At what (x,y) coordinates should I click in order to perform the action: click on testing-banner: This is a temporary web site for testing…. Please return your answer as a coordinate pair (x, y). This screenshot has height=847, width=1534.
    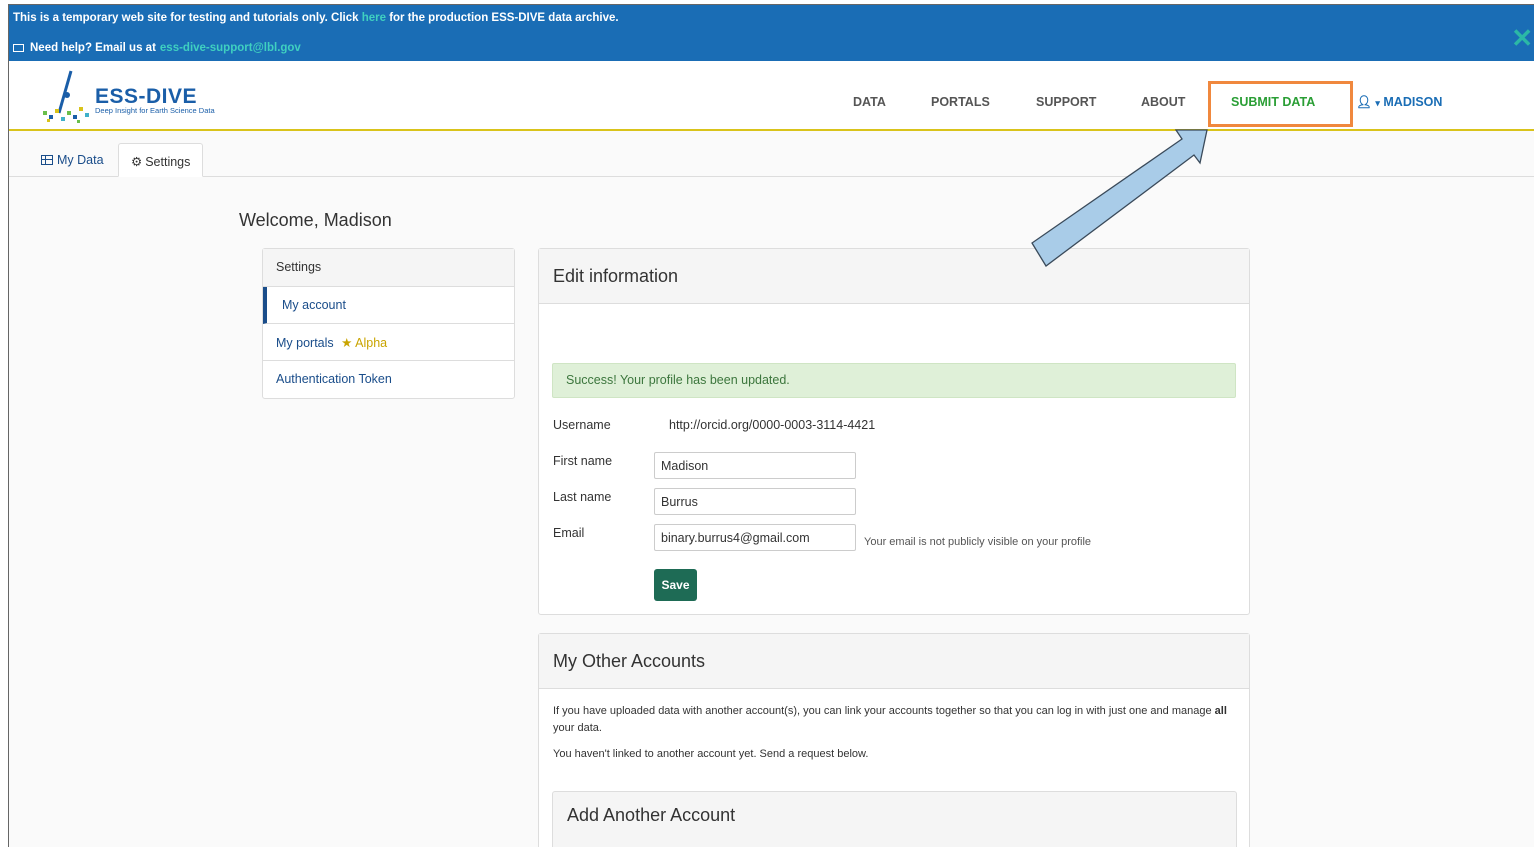
    Looking at the image, I should click on (771, 33).